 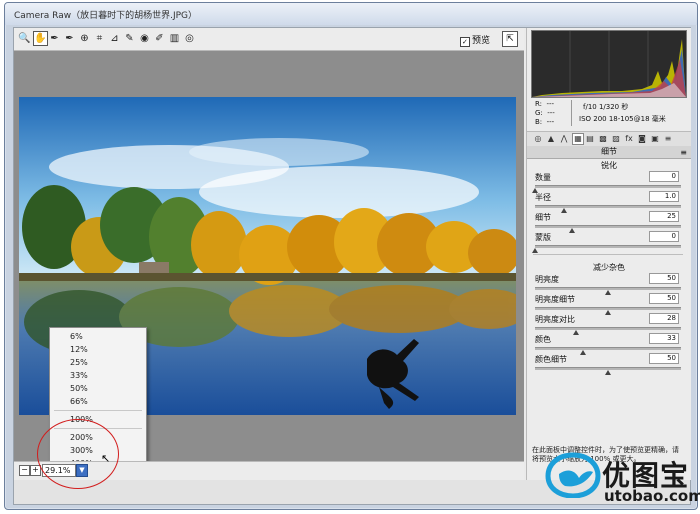 What do you see at coordinates (555, 319) in the screenshot?
I see `slider-label: 明亮度对比` at bounding box center [555, 319].